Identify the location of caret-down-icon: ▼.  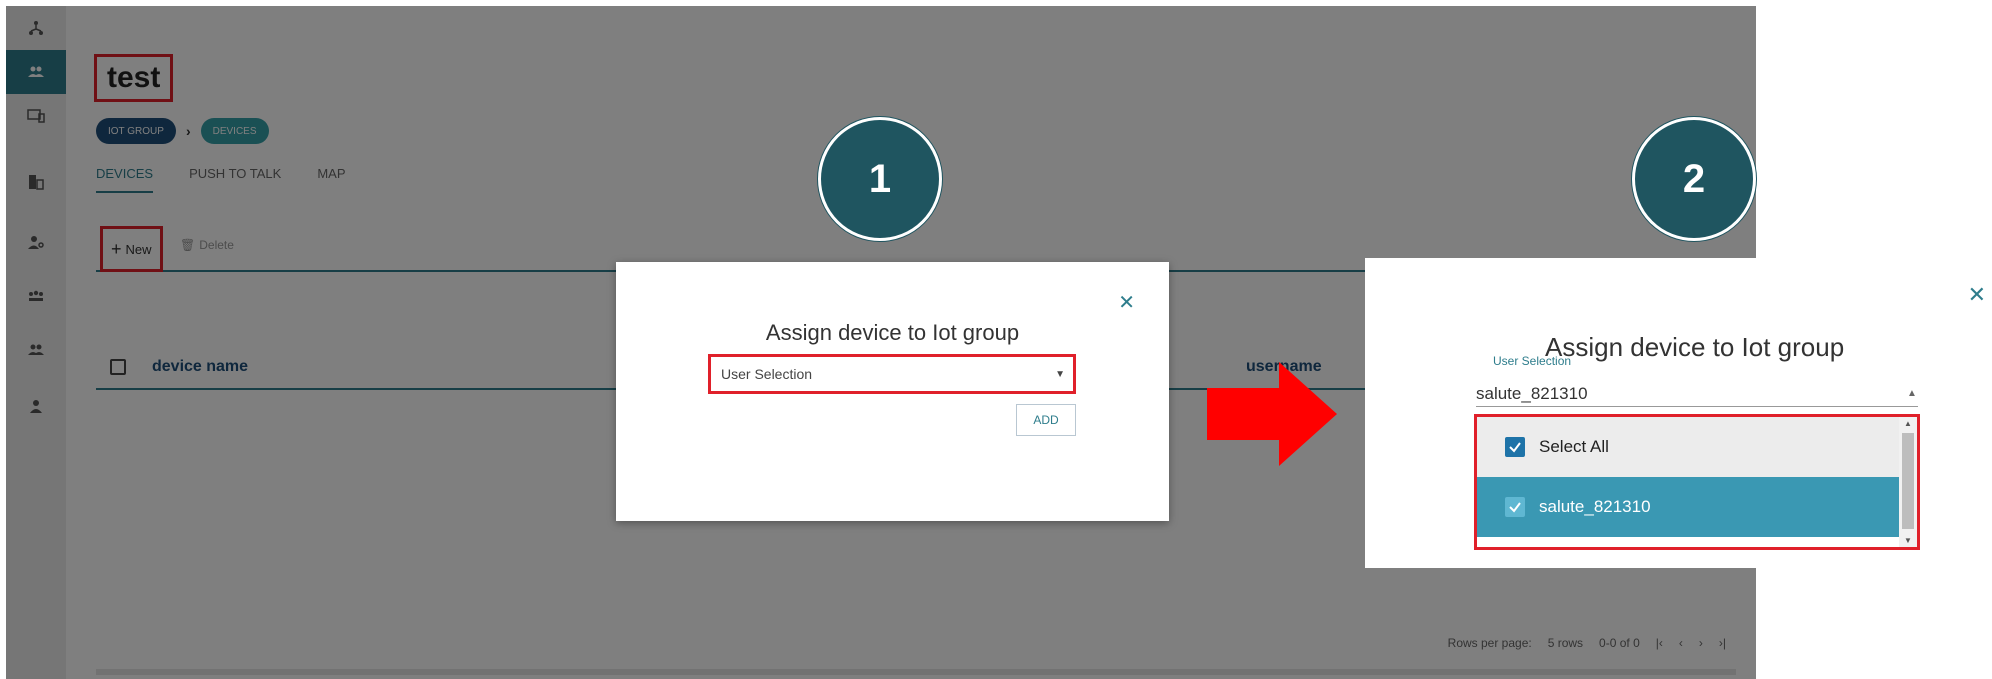
(1060, 374).